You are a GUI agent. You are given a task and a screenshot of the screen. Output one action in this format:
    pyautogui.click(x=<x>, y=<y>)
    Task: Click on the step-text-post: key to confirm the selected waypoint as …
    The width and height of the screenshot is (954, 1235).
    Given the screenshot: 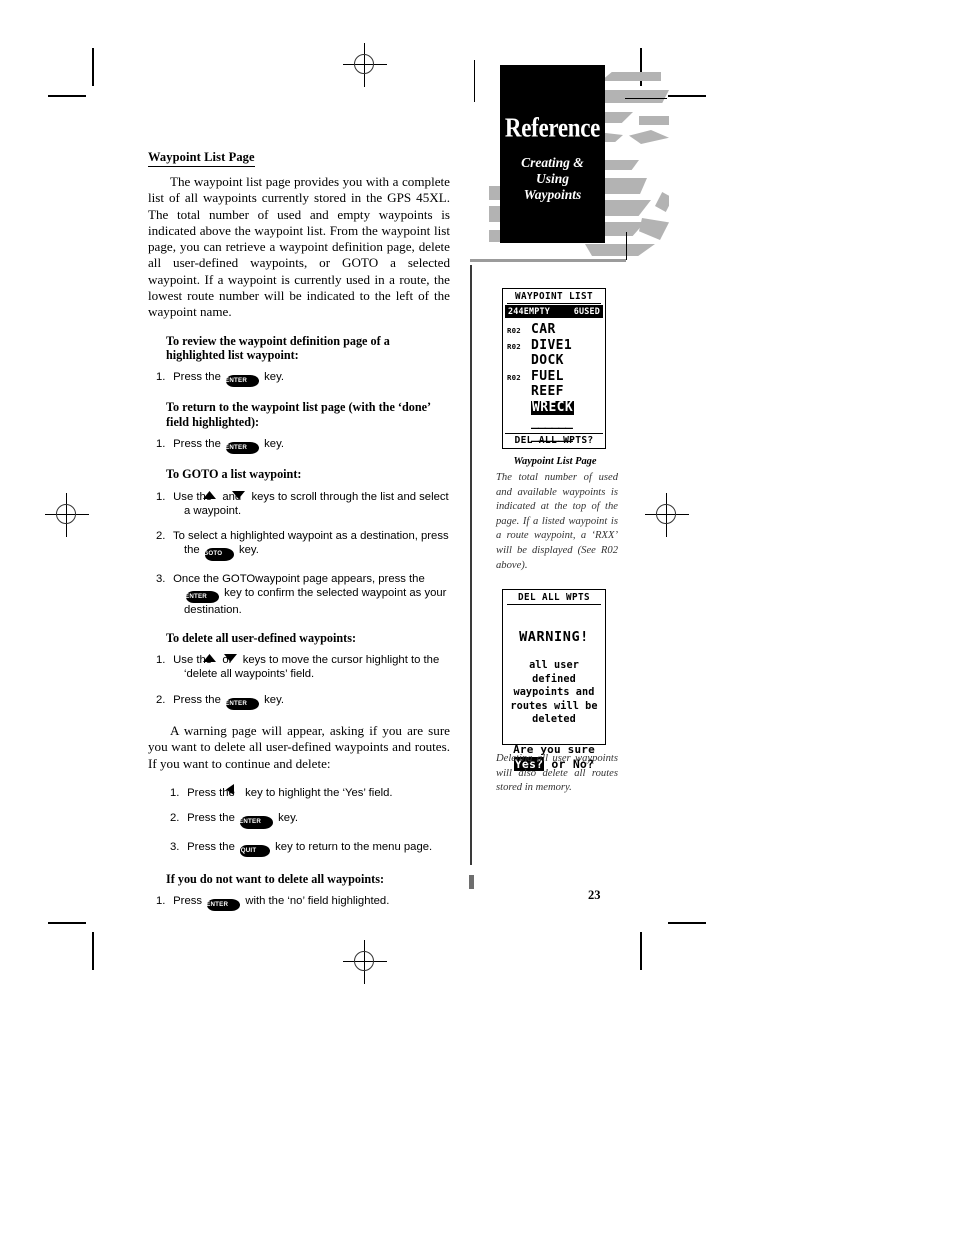 What is the action you would take?
    pyautogui.click(x=315, y=601)
    